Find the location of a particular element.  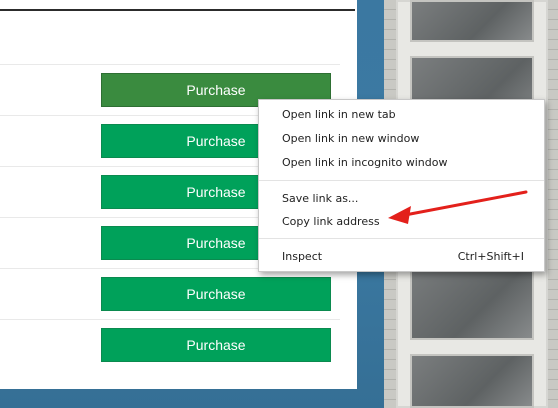

menu-item-label: Inspect is located at coordinates (302, 256).